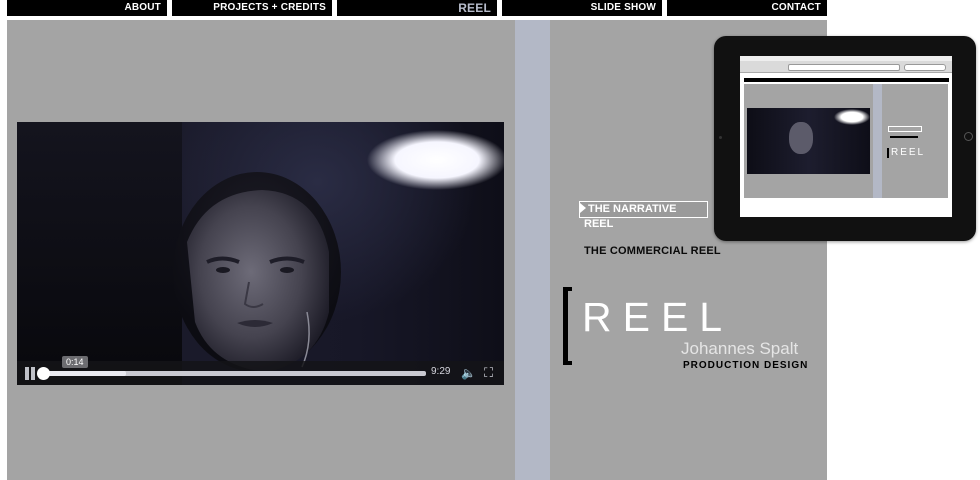 The width and height of the screenshot is (980, 480). Describe the element at coordinates (740, 348) in the screenshot. I see `logo-name: Johannes Spalt` at that location.